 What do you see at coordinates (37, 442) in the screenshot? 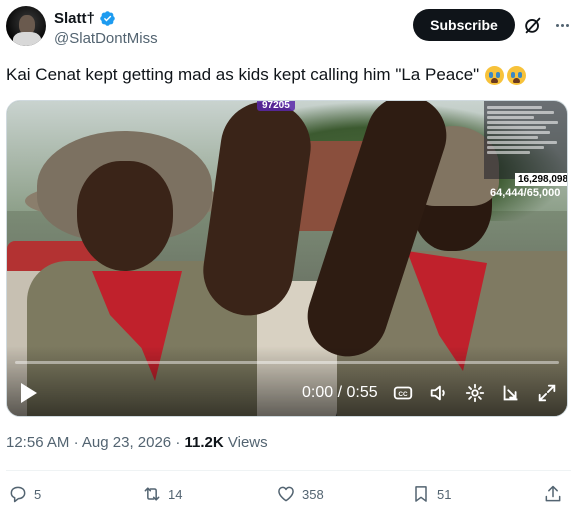
I see `tweet-time: 12:56 AM` at bounding box center [37, 442].